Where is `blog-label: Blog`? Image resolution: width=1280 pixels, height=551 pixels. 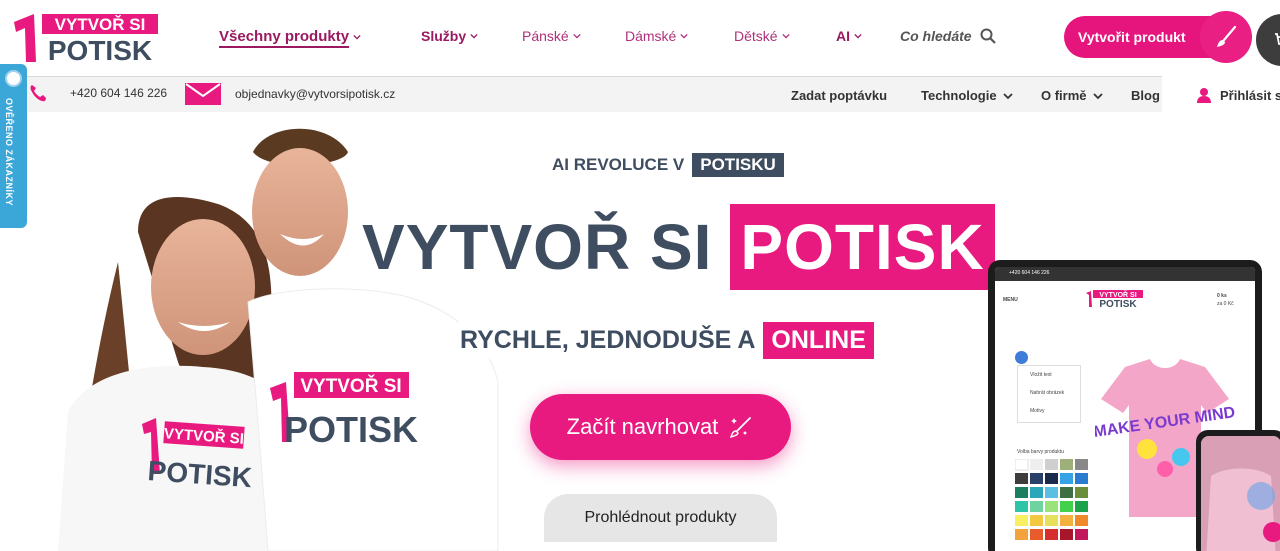 blog-label: Blog is located at coordinates (1145, 95).